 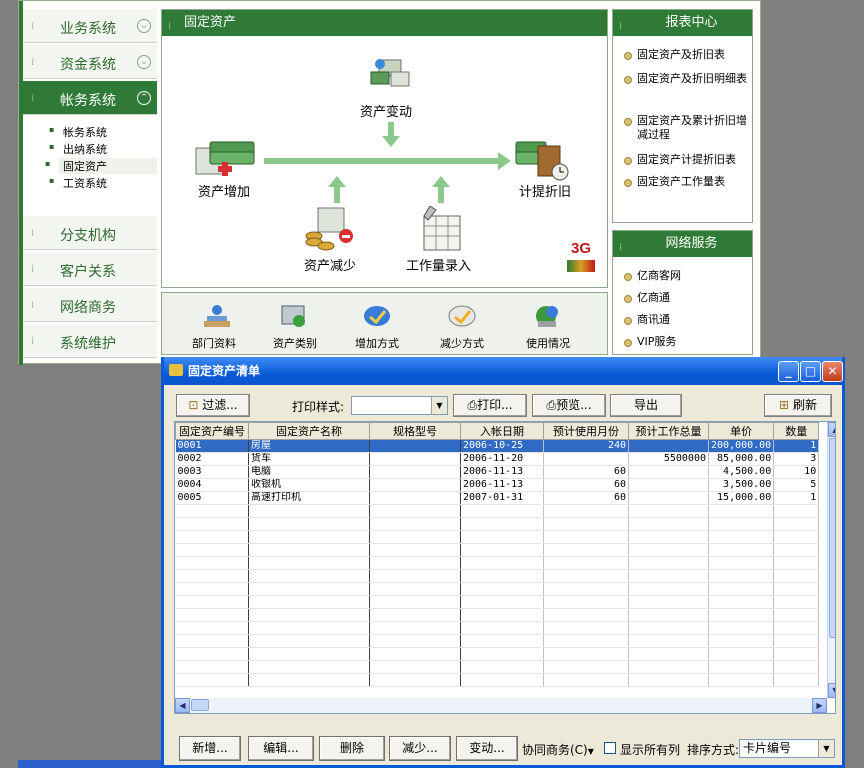 I want to click on table-cell: 200,000.00, so click(x=741, y=446).